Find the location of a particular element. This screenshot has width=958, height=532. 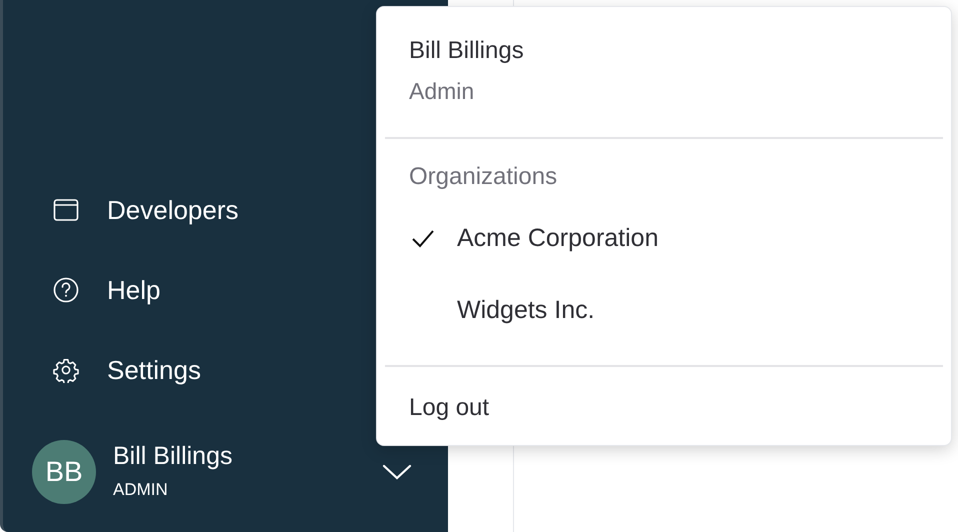

logout-menu-item: Log out is located at coordinates (664, 396).